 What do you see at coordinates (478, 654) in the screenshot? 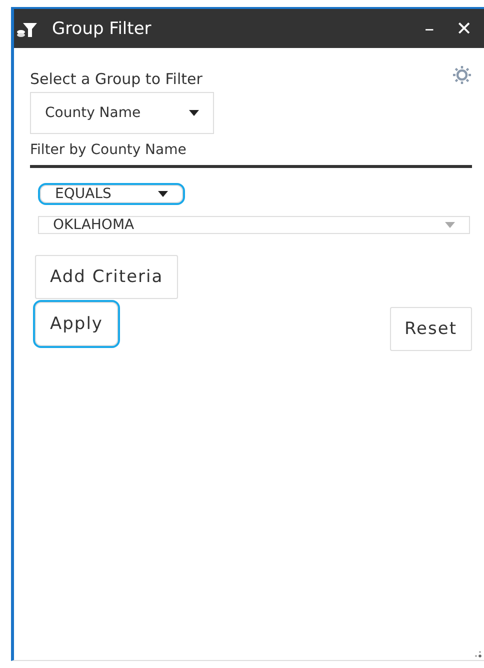
I see `resize-grip-icon` at bounding box center [478, 654].